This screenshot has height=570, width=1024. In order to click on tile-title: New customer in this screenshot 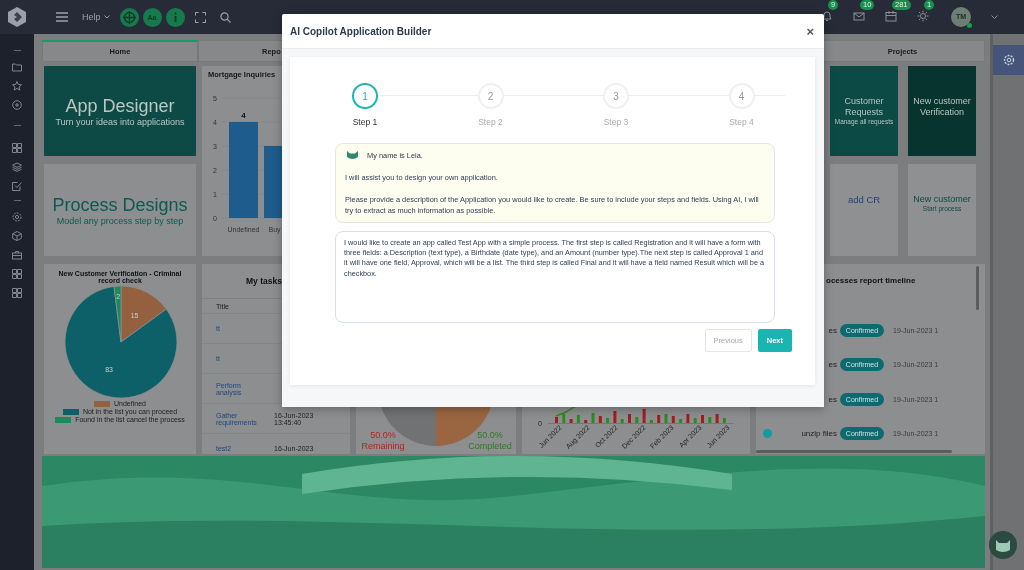, I will do `click(942, 199)`.